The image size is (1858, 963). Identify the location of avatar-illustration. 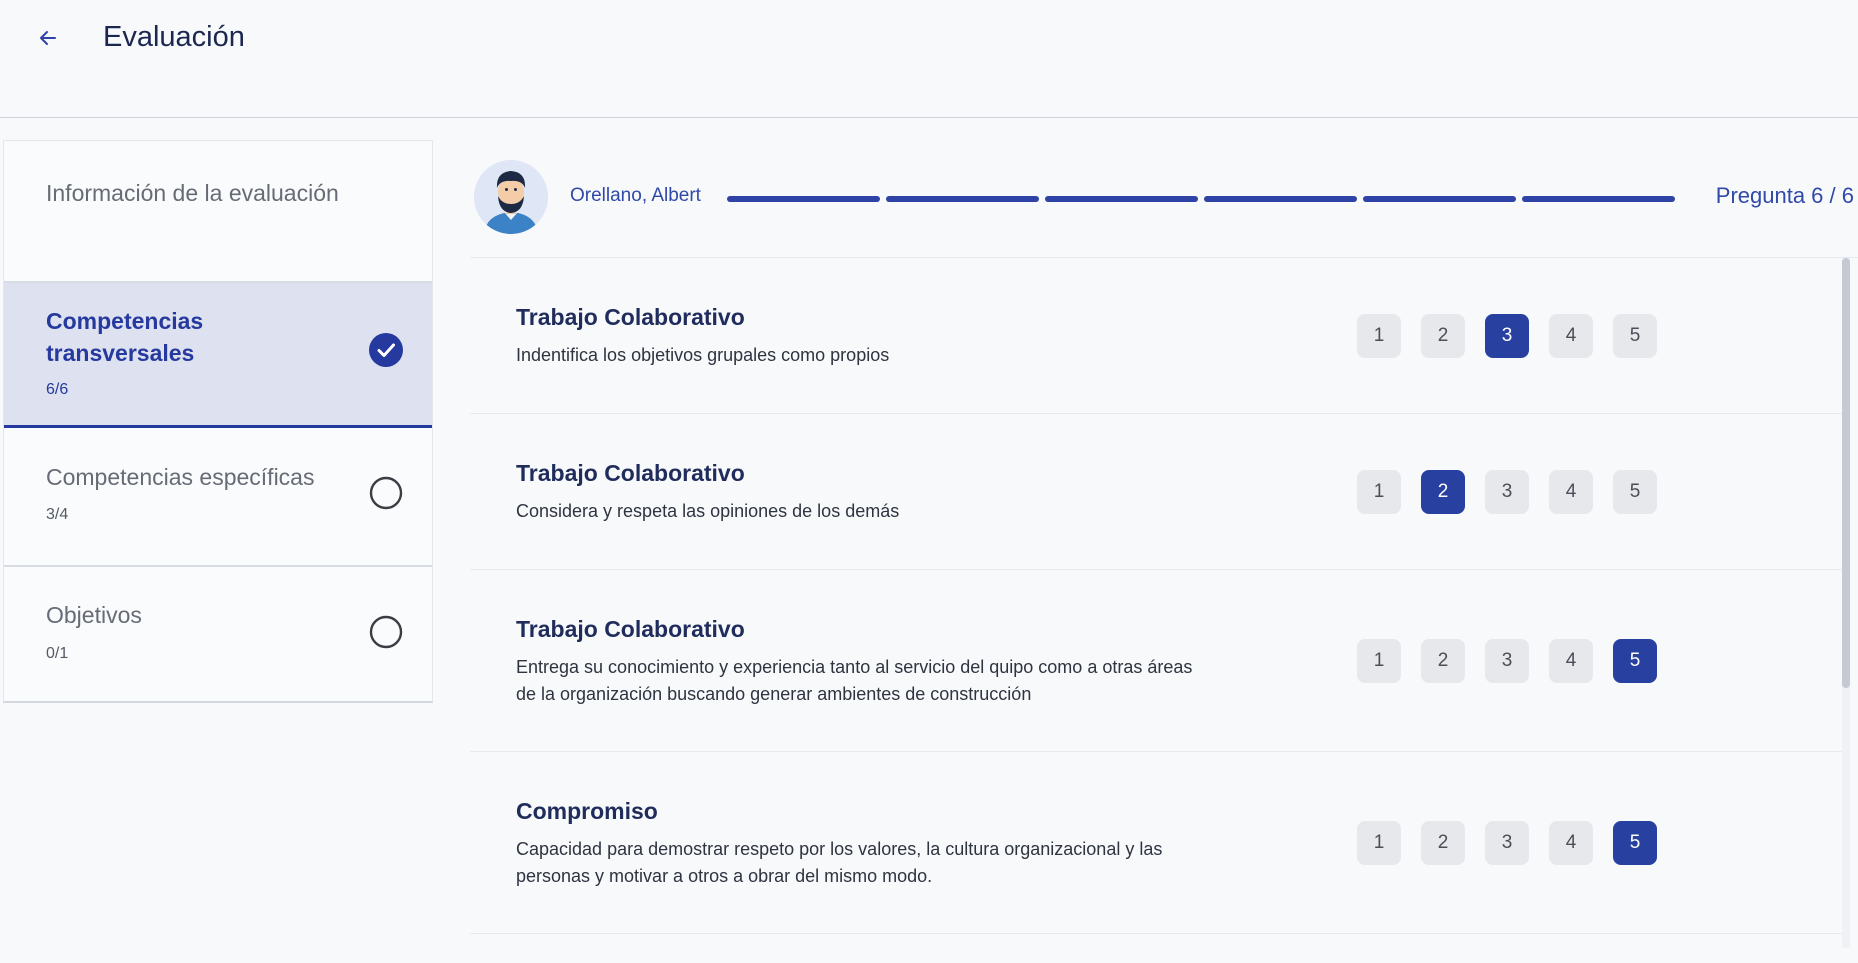
(511, 197).